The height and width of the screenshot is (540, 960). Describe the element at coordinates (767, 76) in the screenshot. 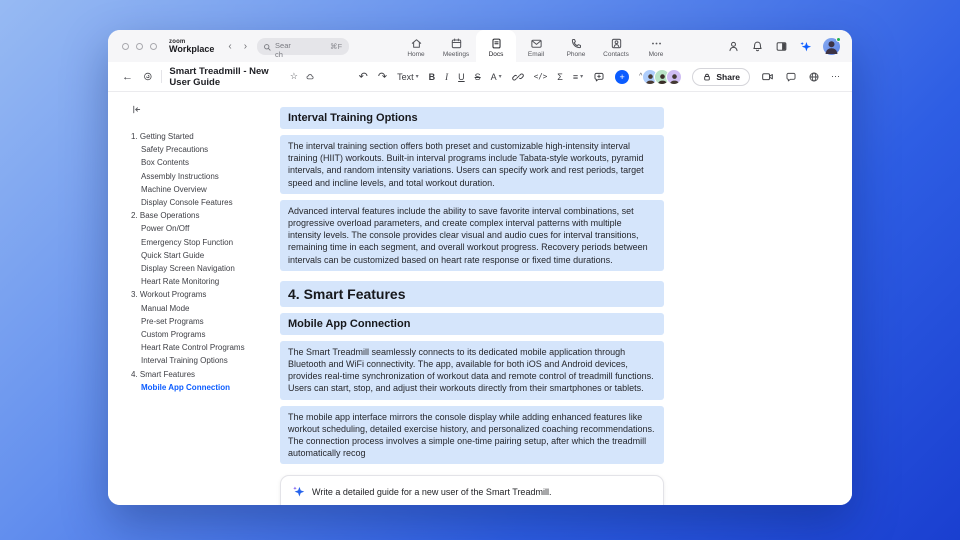

I see `video-camera-icon` at that location.